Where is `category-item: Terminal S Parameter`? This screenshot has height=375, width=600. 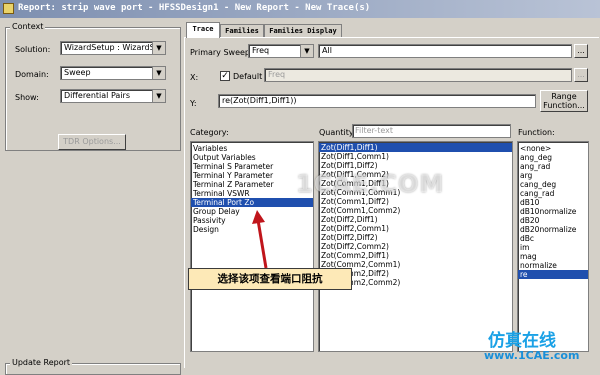
category-item: Terminal S Parameter is located at coordinates (252, 166).